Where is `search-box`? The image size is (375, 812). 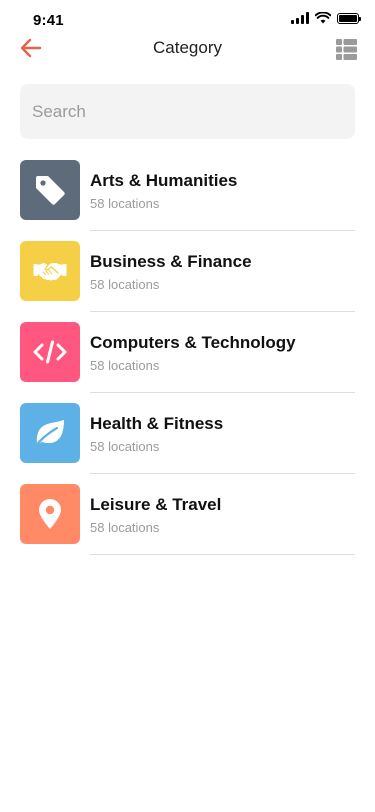 search-box is located at coordinates (187, 111).